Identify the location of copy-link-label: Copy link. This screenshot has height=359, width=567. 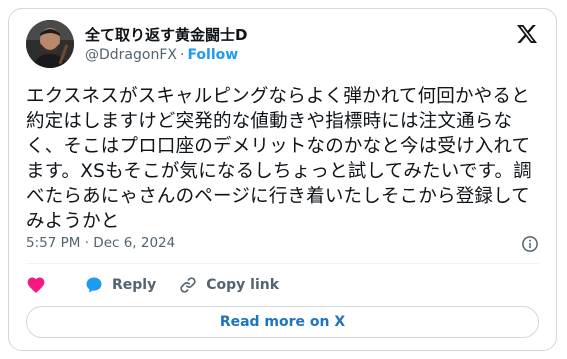
(243, 285).